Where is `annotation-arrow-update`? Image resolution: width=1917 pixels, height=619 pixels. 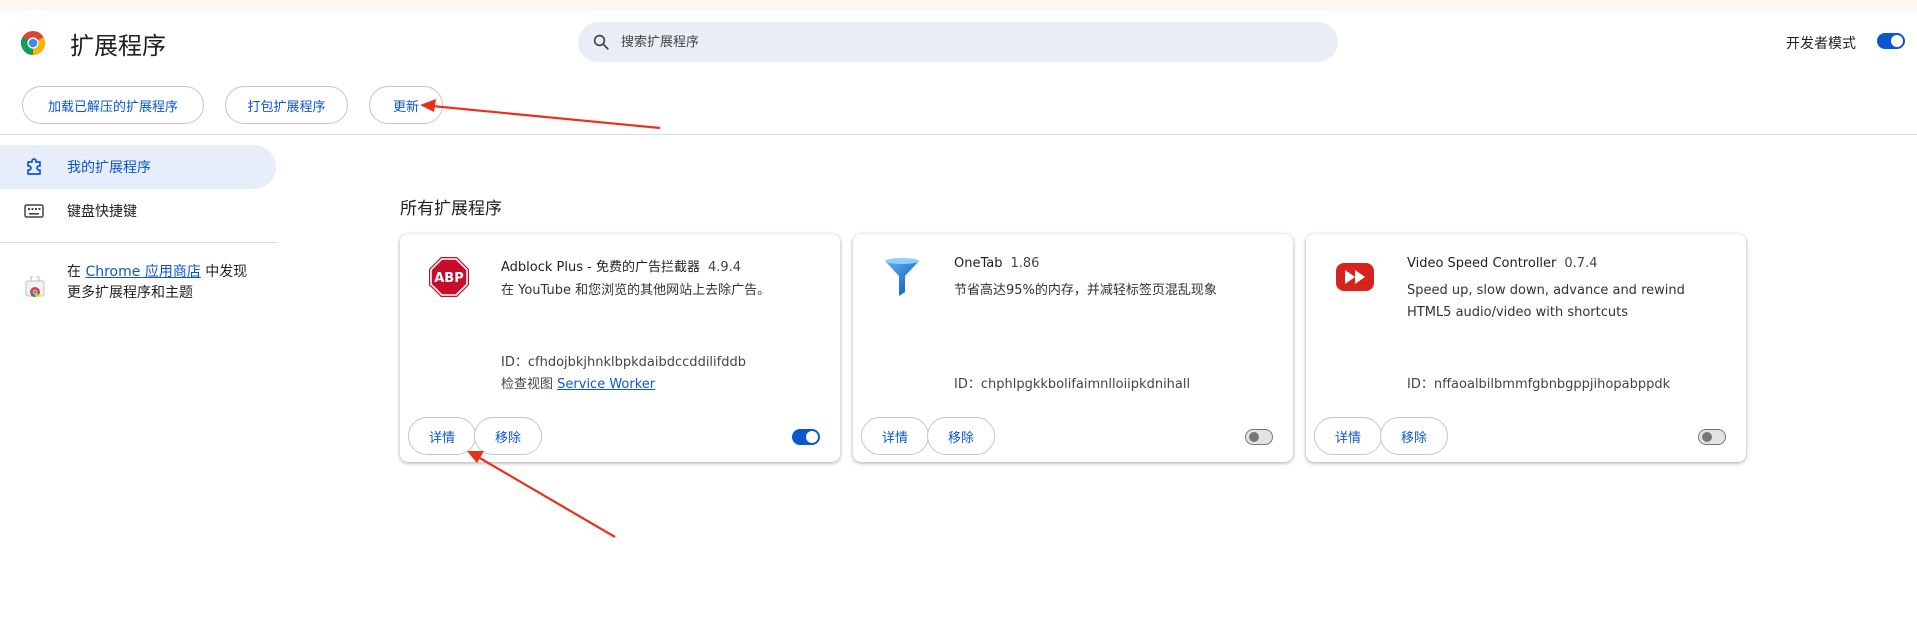
annotation-arrow-update is located at coordinates (540, 114).